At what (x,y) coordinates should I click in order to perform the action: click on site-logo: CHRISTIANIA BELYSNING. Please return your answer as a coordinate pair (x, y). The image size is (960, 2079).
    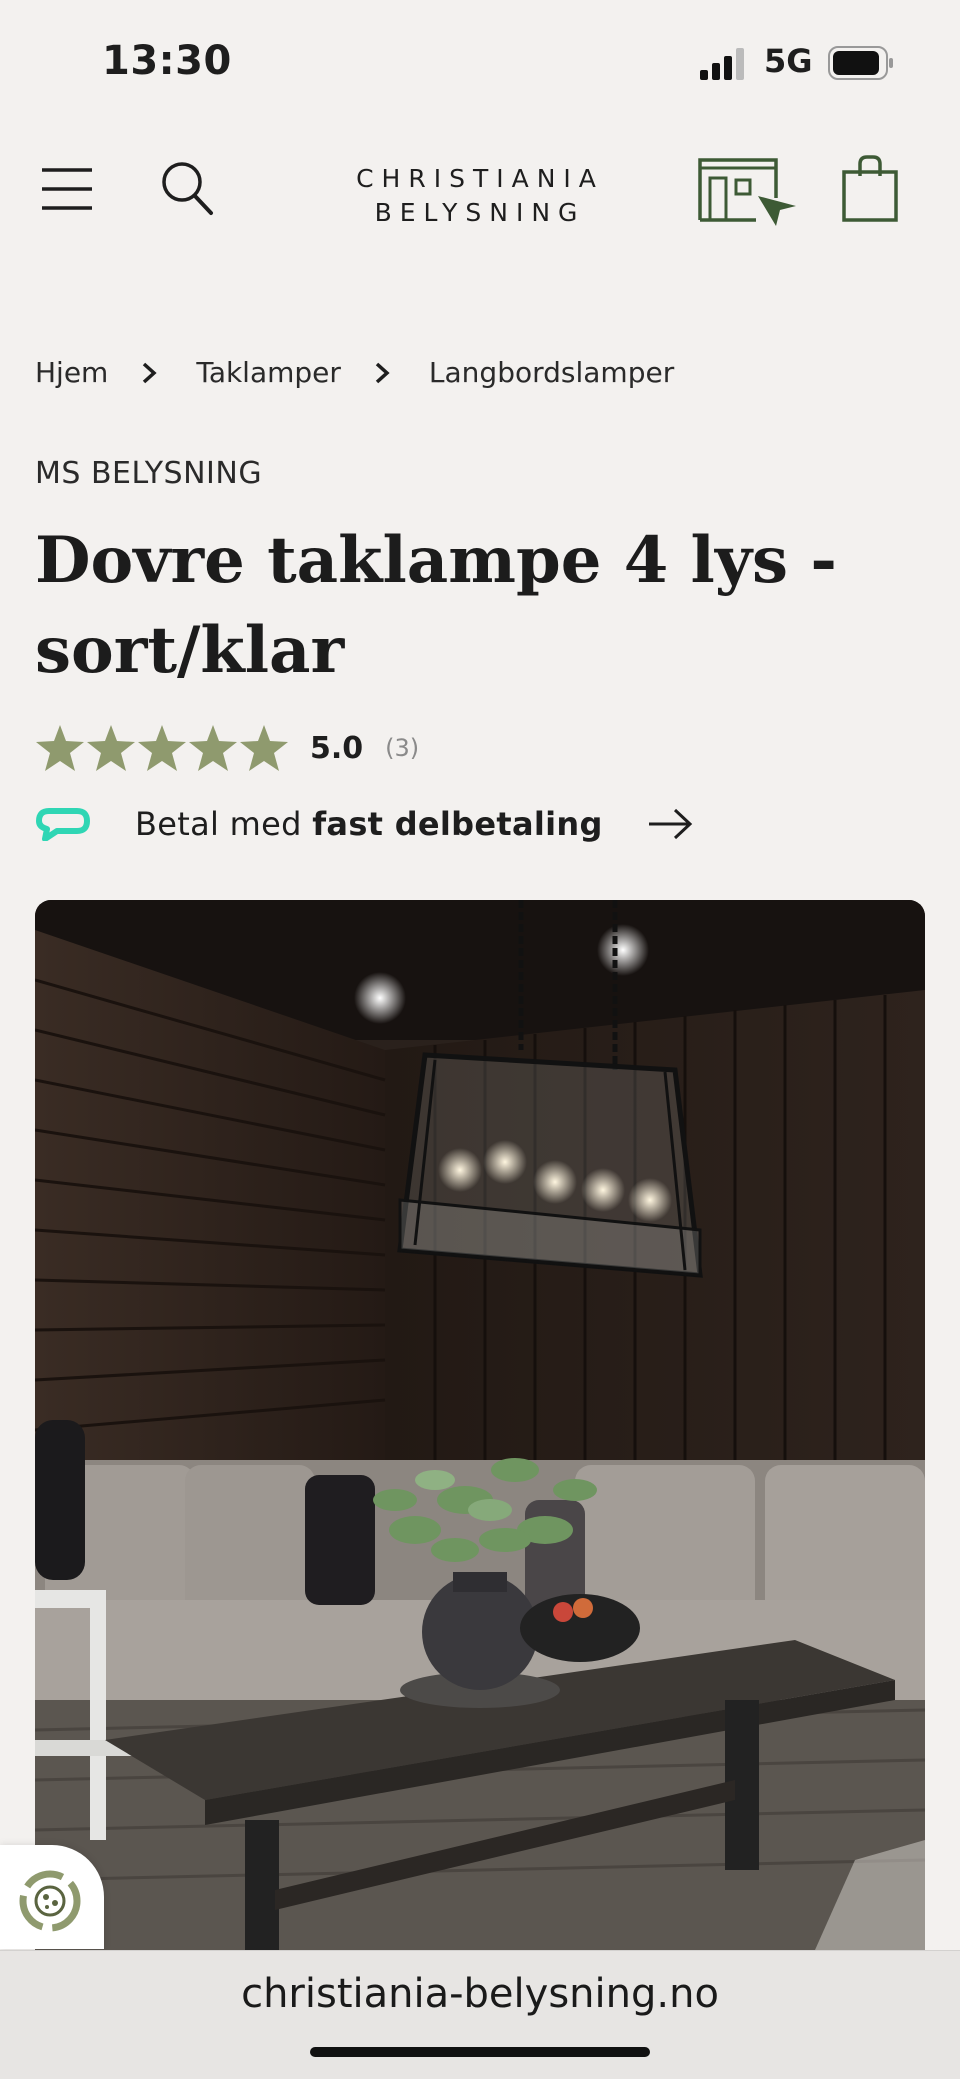
    Looking at the image, I should click on (480, 196).